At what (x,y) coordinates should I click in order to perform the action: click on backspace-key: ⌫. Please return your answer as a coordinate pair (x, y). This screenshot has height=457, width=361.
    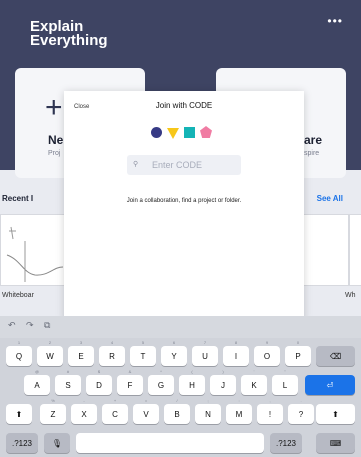
    Looking at the image, I should click on (335, 356).